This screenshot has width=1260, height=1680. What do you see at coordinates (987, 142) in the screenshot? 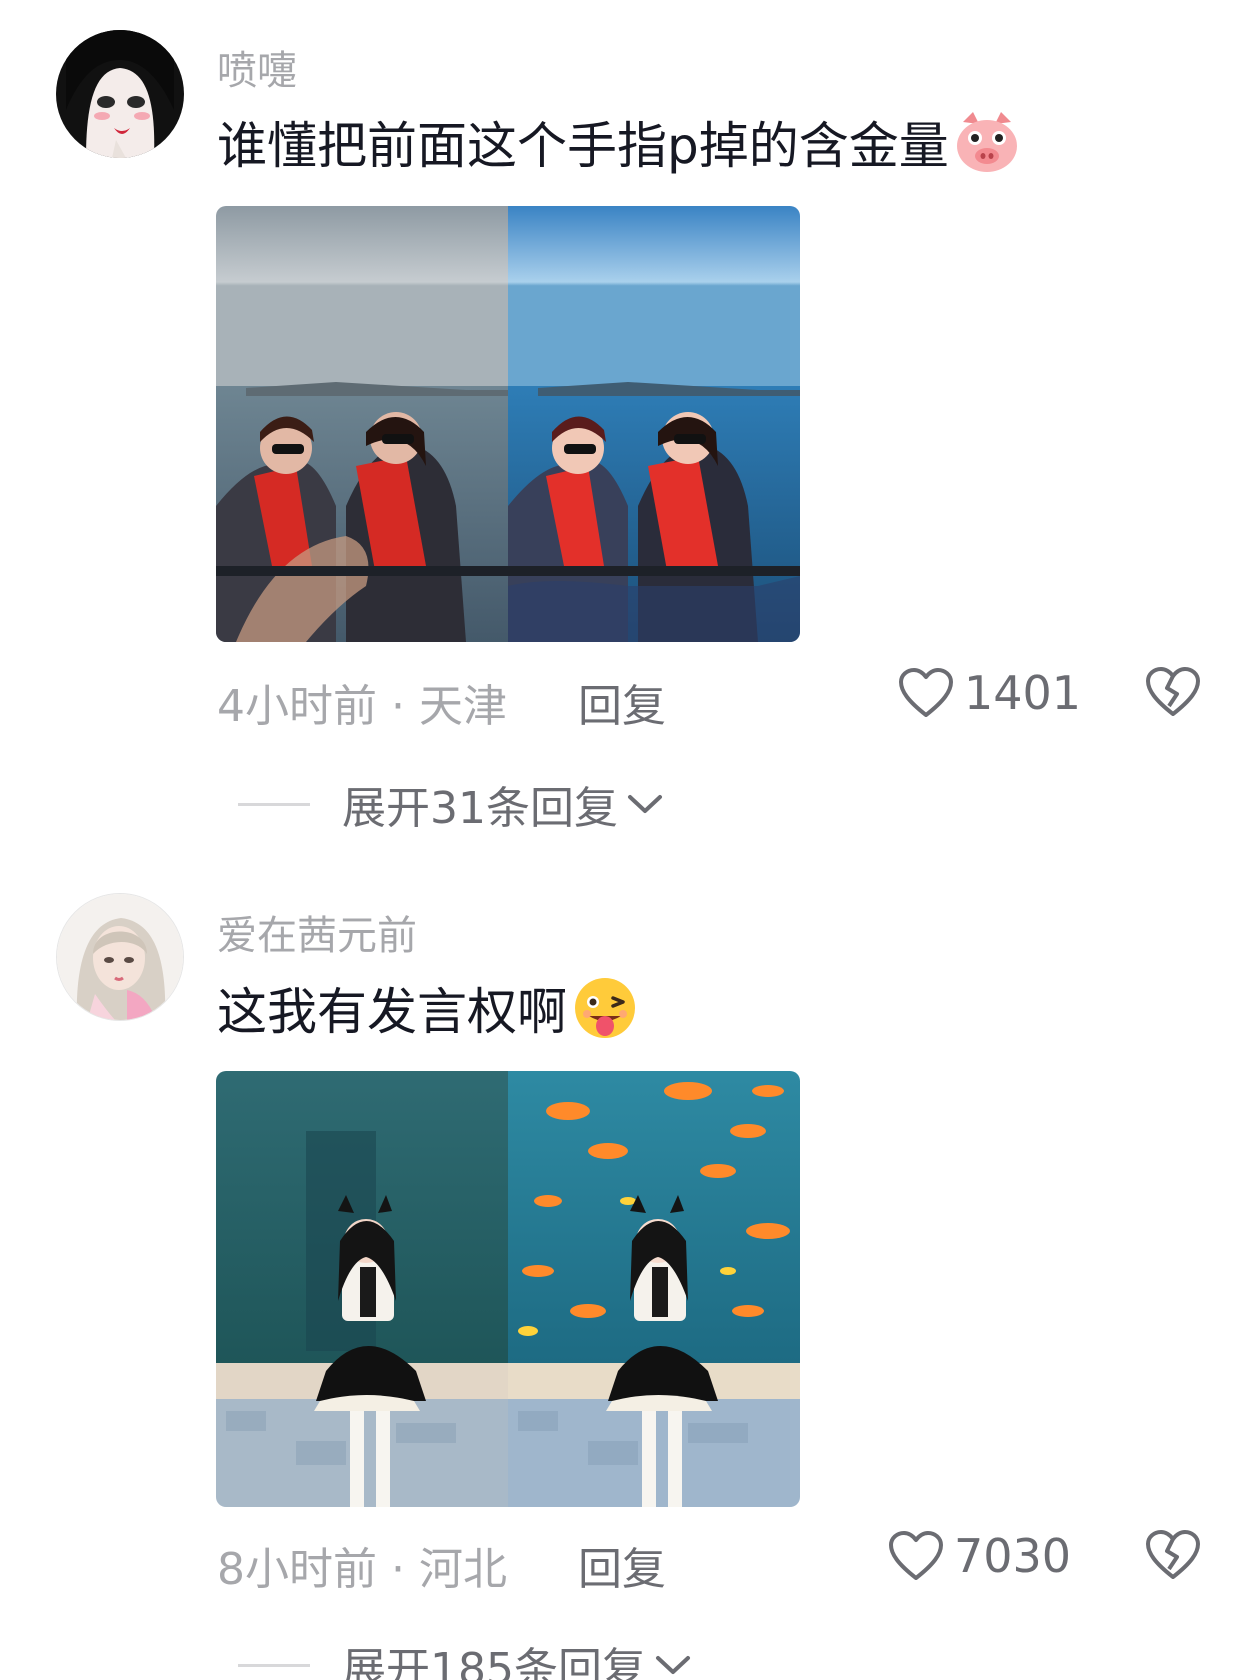
I see `pig-face-icon` at bounding box center [987, 142].